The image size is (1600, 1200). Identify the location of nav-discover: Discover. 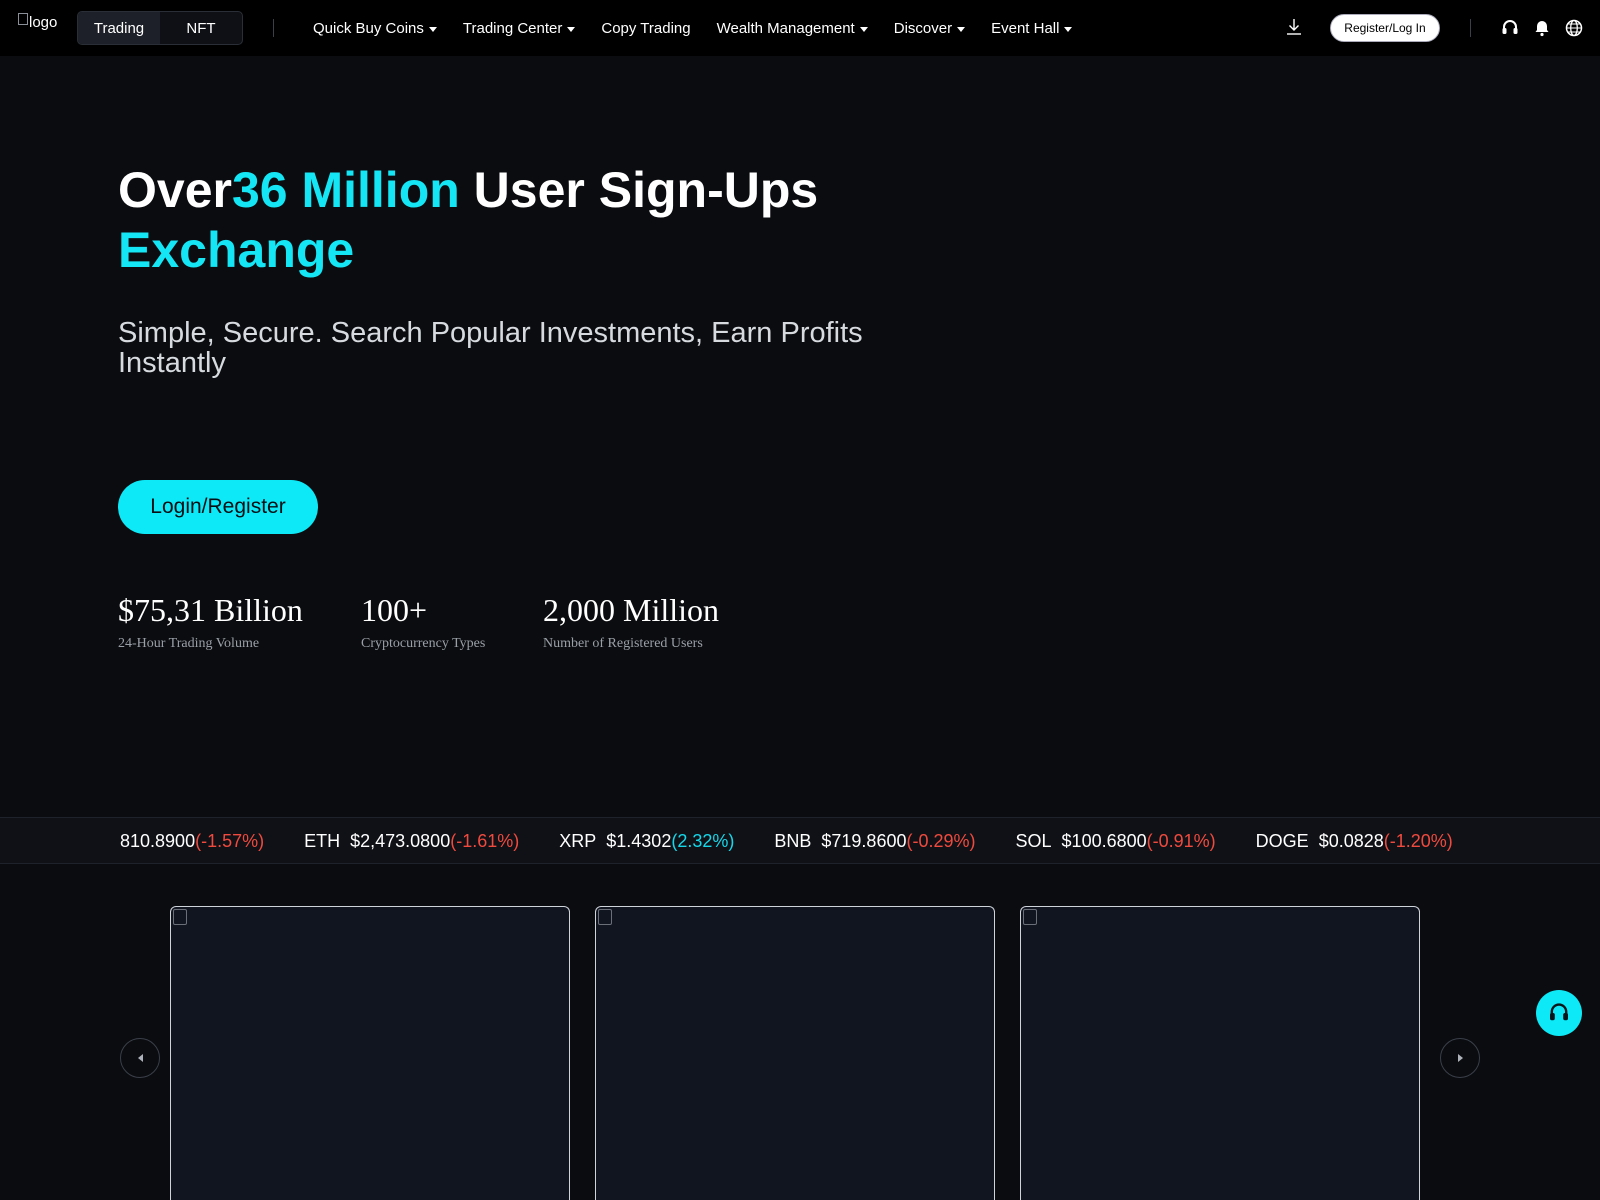
(929, 28).